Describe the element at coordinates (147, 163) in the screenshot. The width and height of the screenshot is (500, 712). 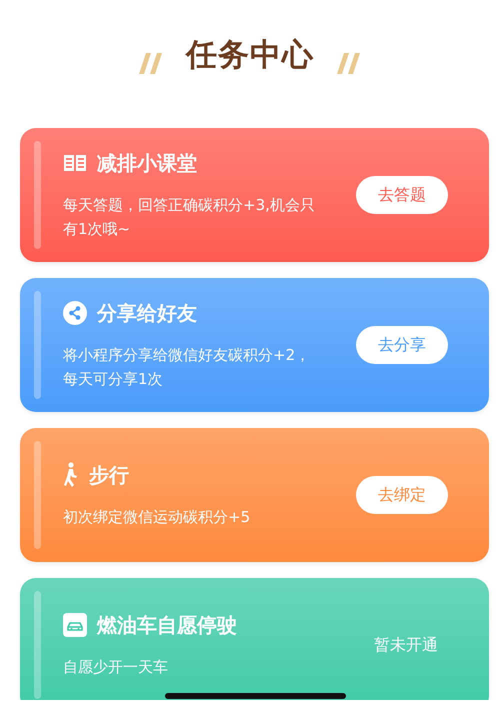
I see `task-title: 减排小课堂` at that location.